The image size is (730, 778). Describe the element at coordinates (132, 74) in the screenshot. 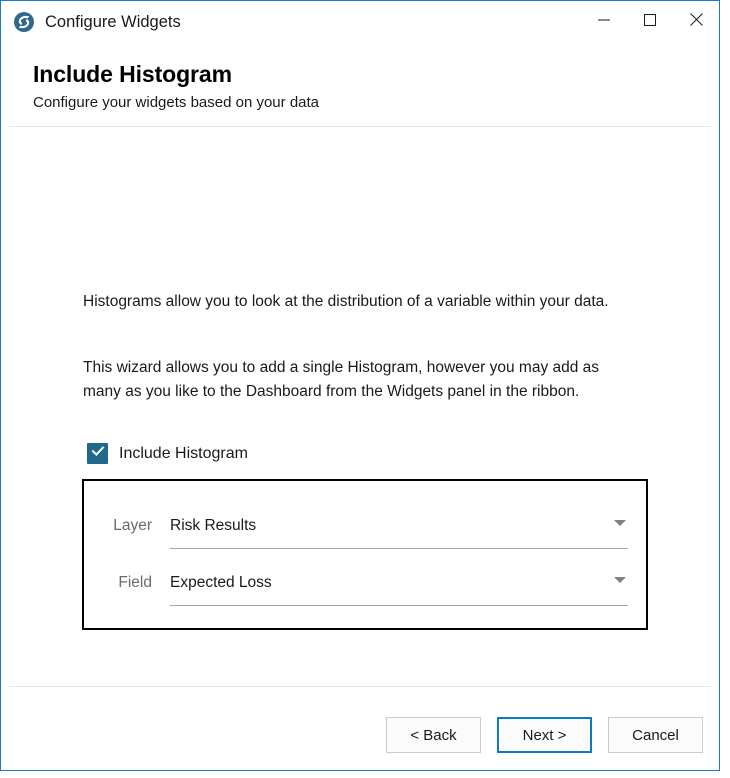

I see `page-title: Include Histogram` at that location.